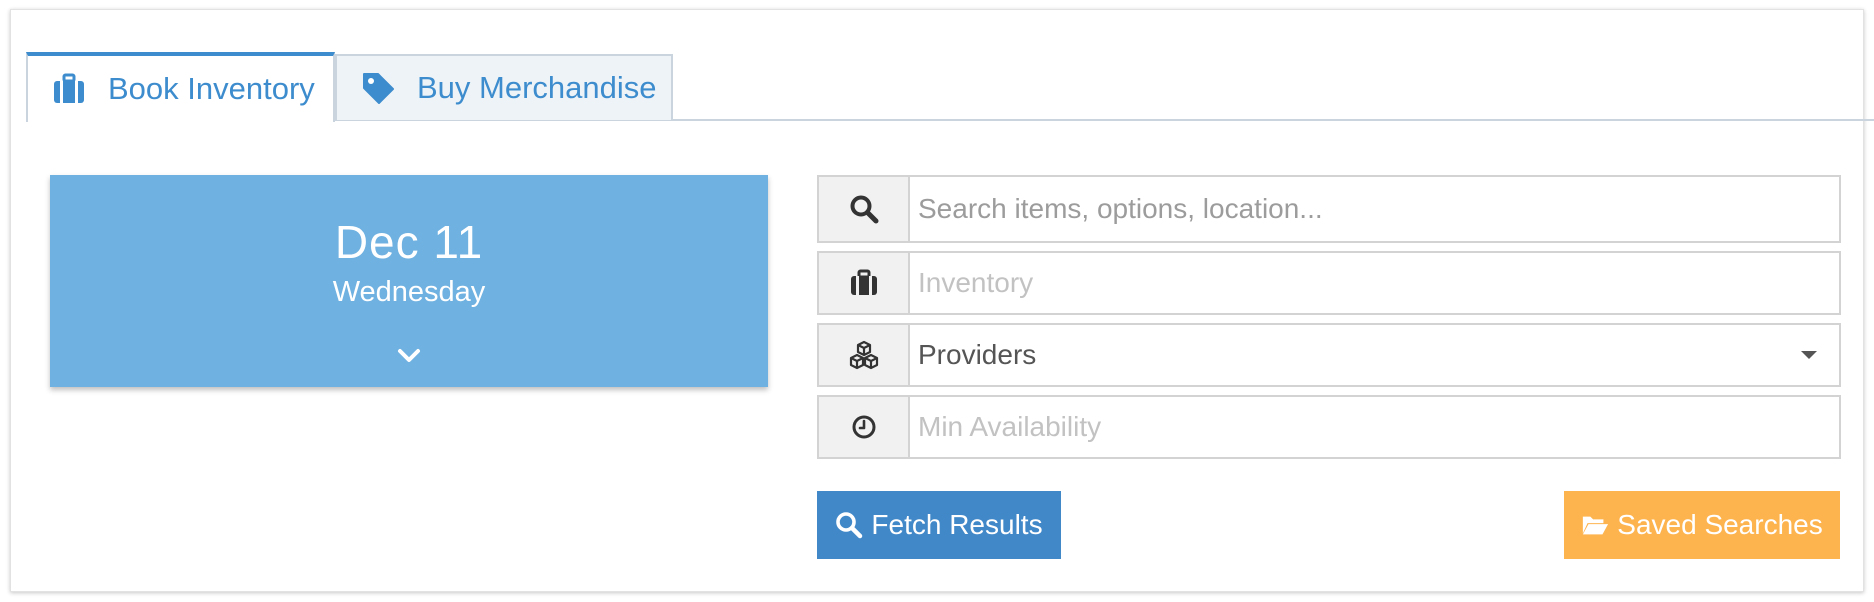 This screenshot has width=1874, height=602. I want to click on inventory-field, so click(1329, 283).